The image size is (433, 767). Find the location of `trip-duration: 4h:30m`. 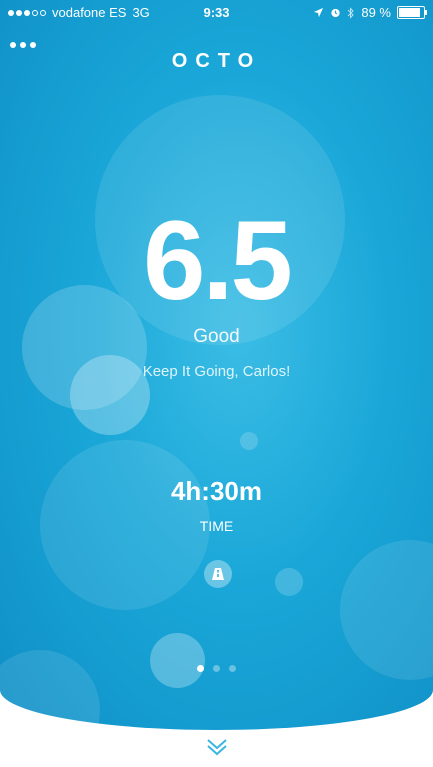

trip-duration: 4h:30m is located at coordinates (216, 491).